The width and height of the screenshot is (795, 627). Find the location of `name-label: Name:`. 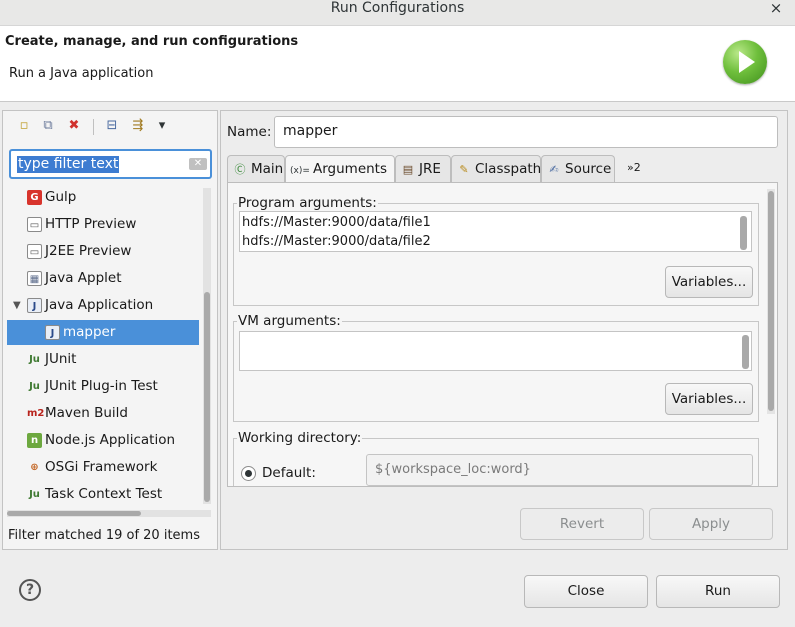

name-label: Name: is located at coordinates (249, 132).